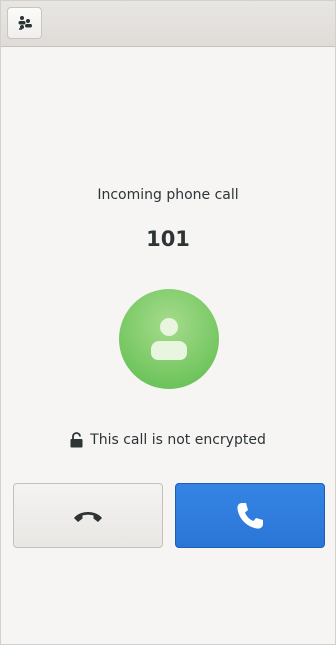 This screenshot has width=336, height=645. What do you see at coordinates (76, 440) in the screenshot?
I see `lock-icon` at bounding box center [76, 440].